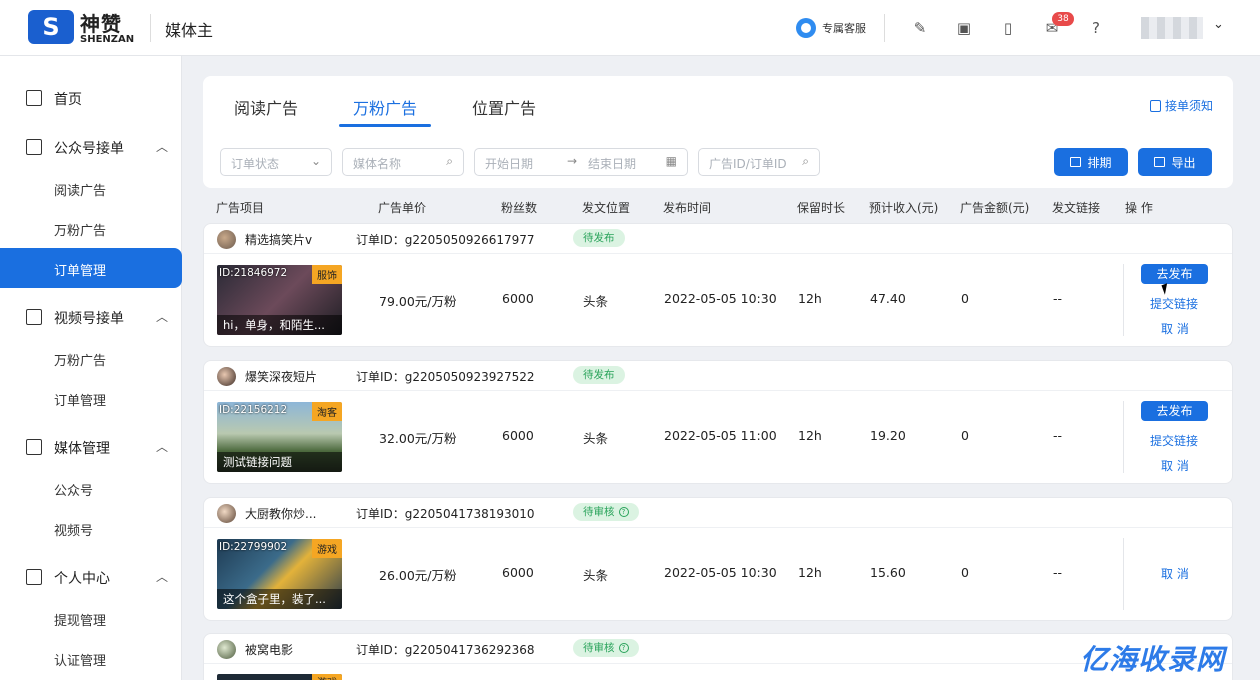 The width and height of the screenshot is (1260, 680). I want to click on publish-time: 2022-05-05 11:00, so click(720, 435).